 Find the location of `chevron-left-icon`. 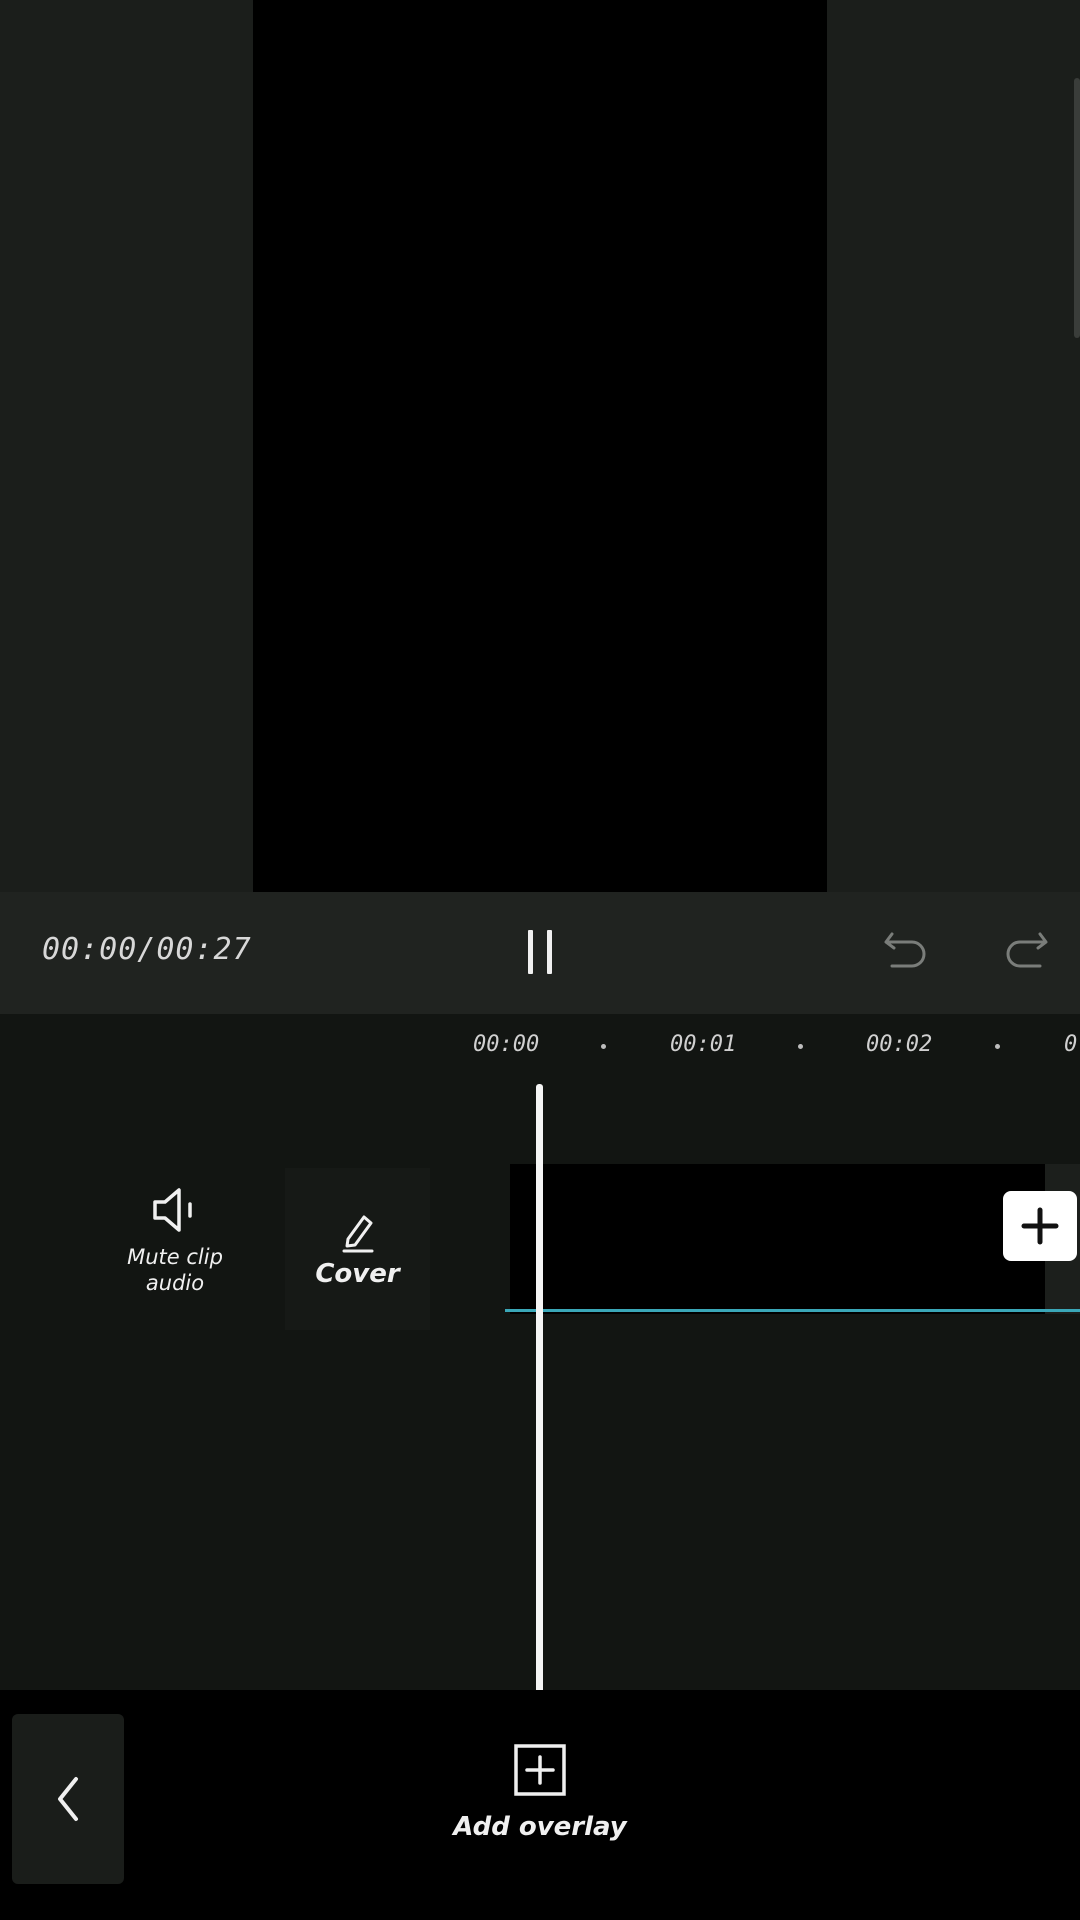

chevron-left-icon is located at coordinates (68, 1799).